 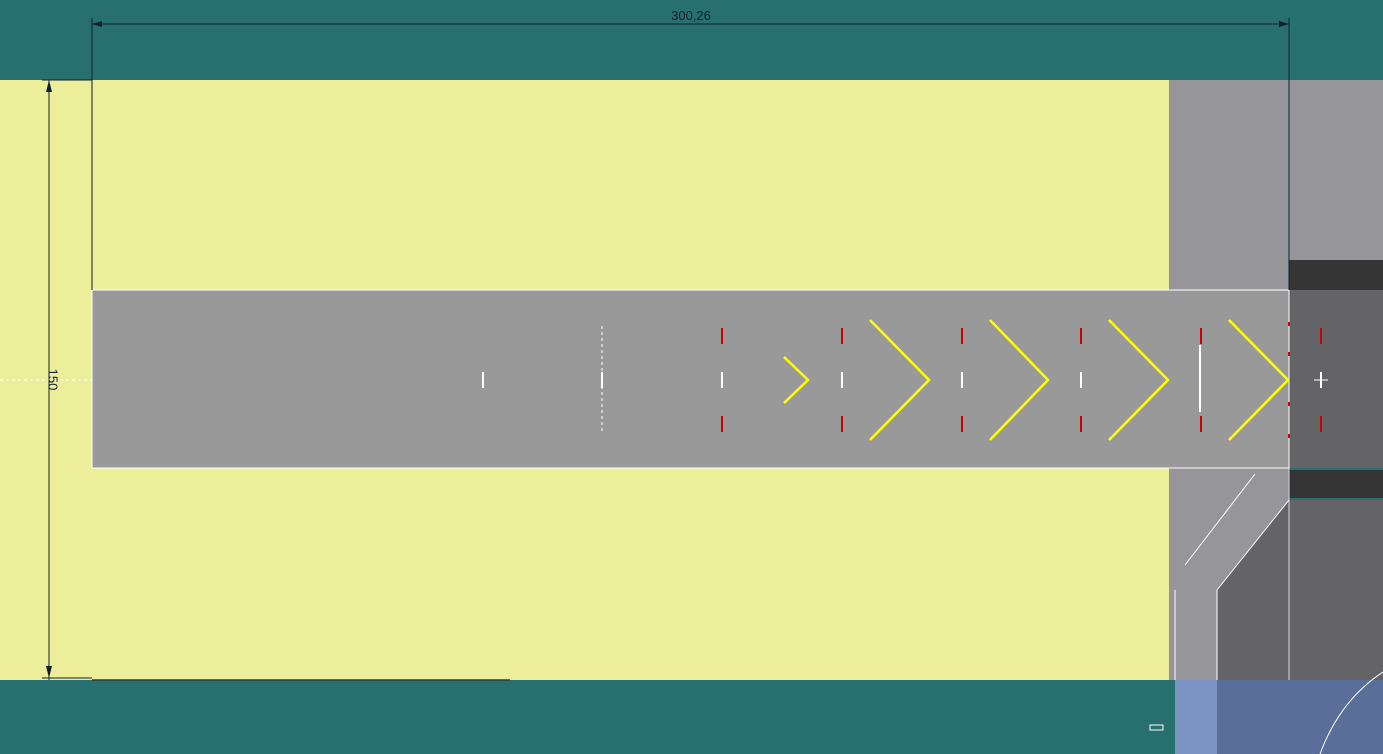 I want to click on runway-end-dark, so click(x=1336, y=379).